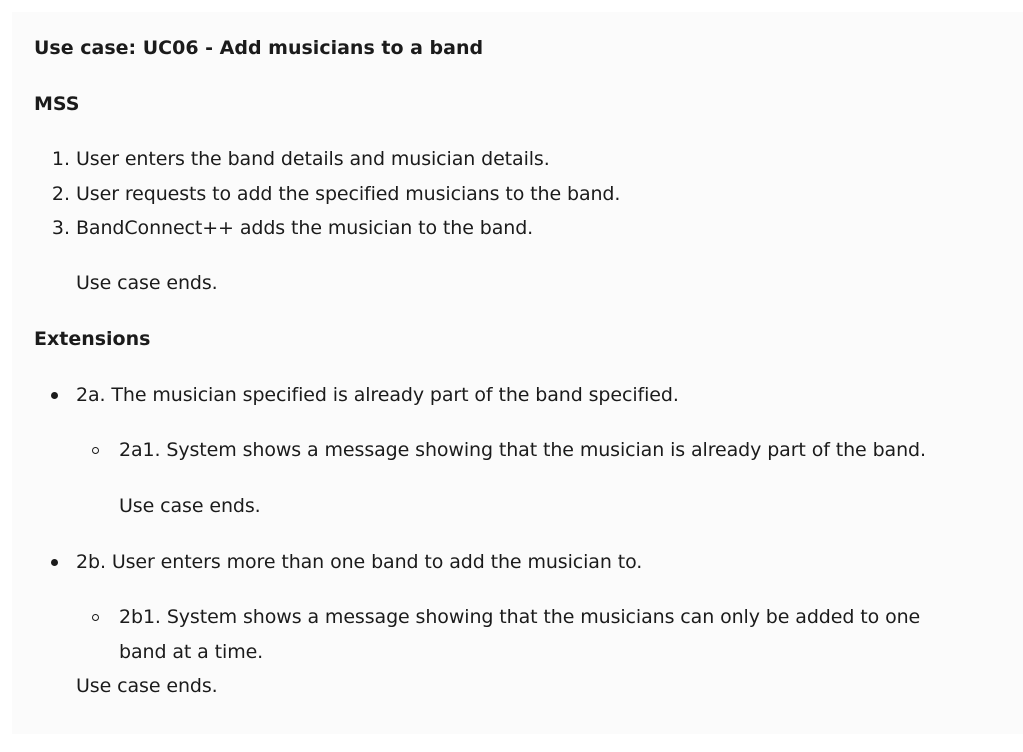  Describe the element at coordinates (259, 48) in the screenshot. I see `use-case-title: Use case: UC06 - Add musicians to a band` at that location.